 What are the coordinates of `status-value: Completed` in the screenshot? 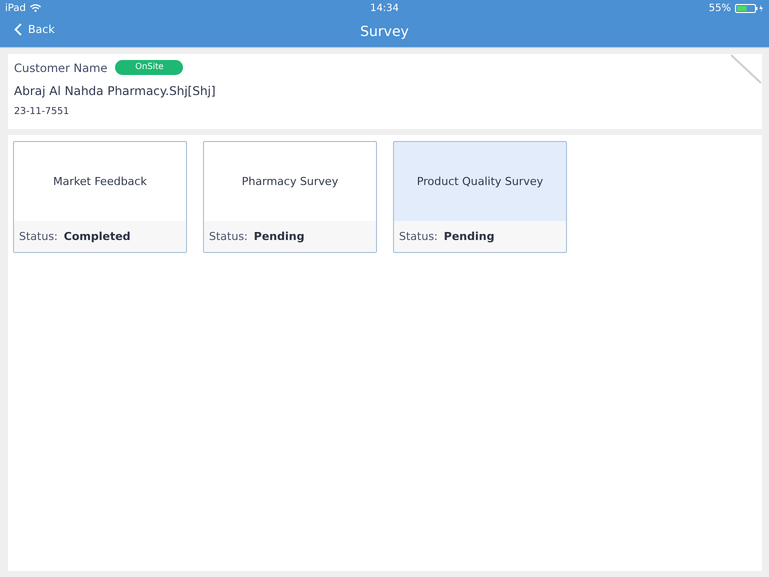 It's located at (97, 236).